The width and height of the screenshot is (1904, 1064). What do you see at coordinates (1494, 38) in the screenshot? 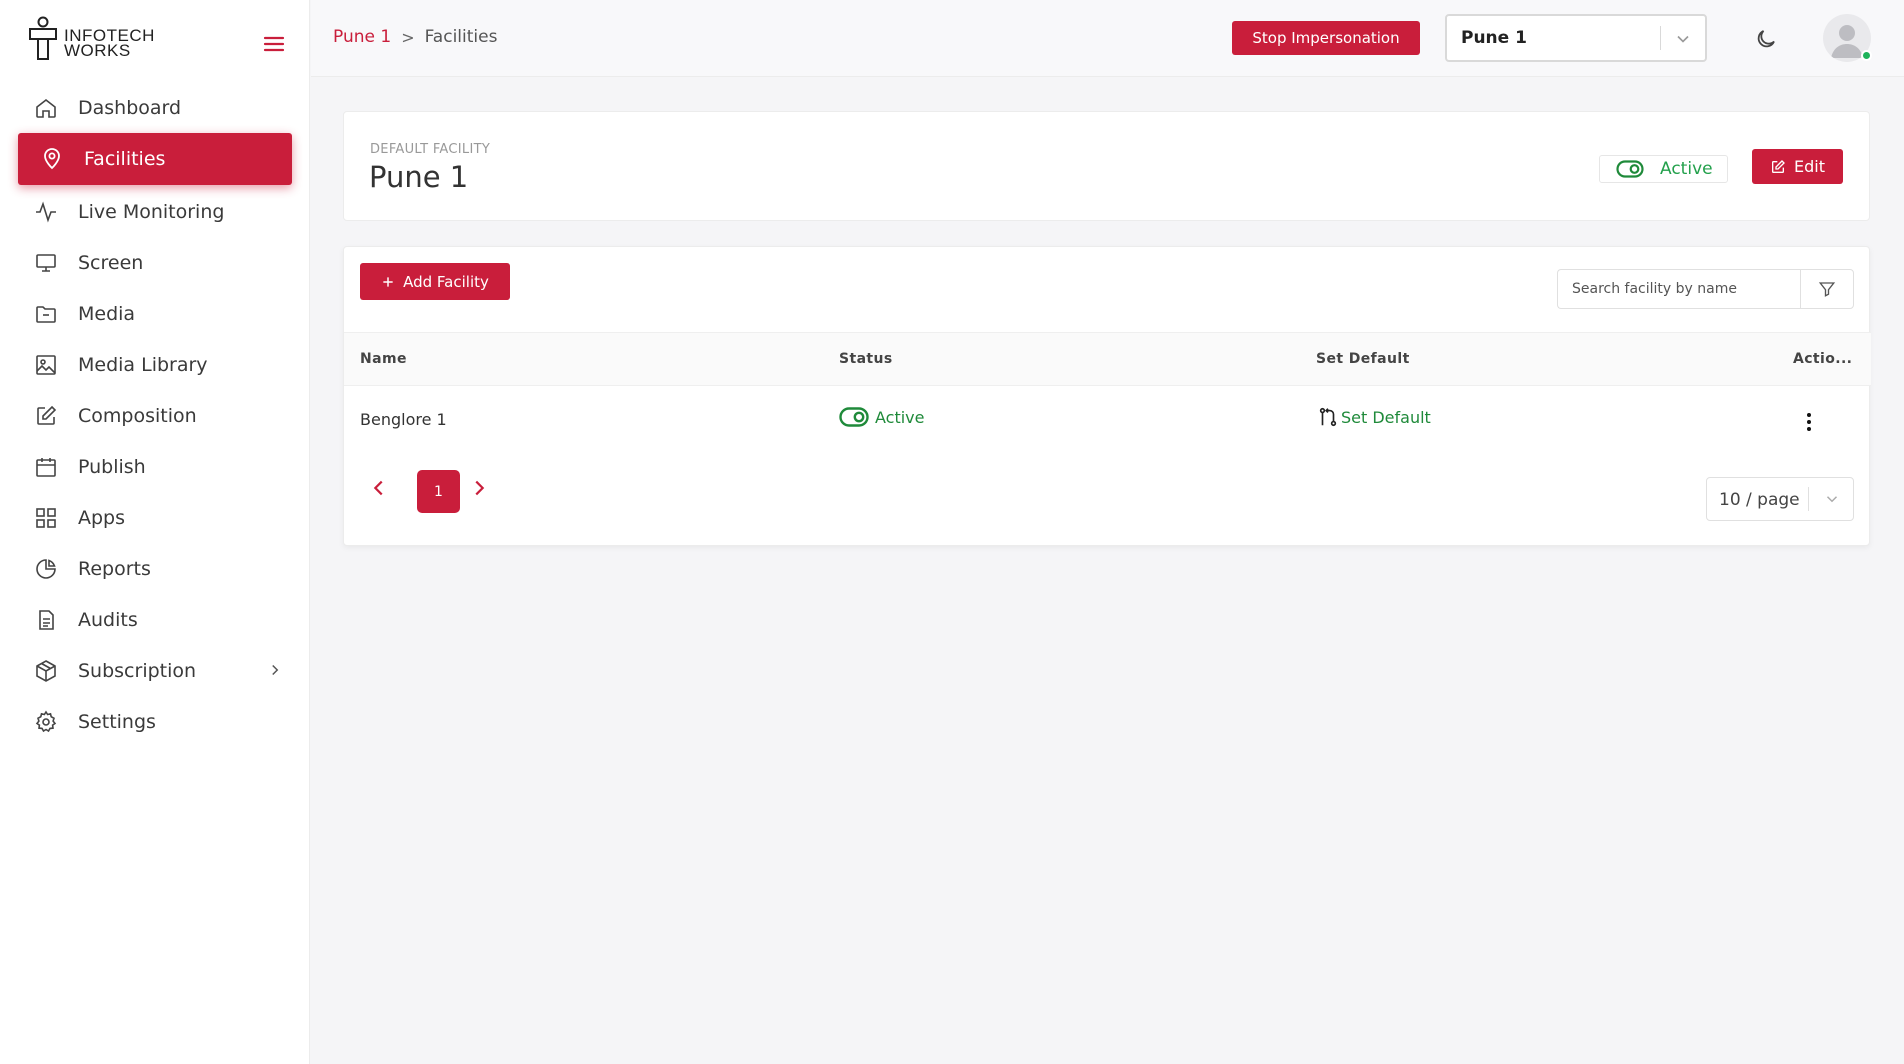
I see `facility-select-value: Pune 1` at bounding box center [1494, 38].